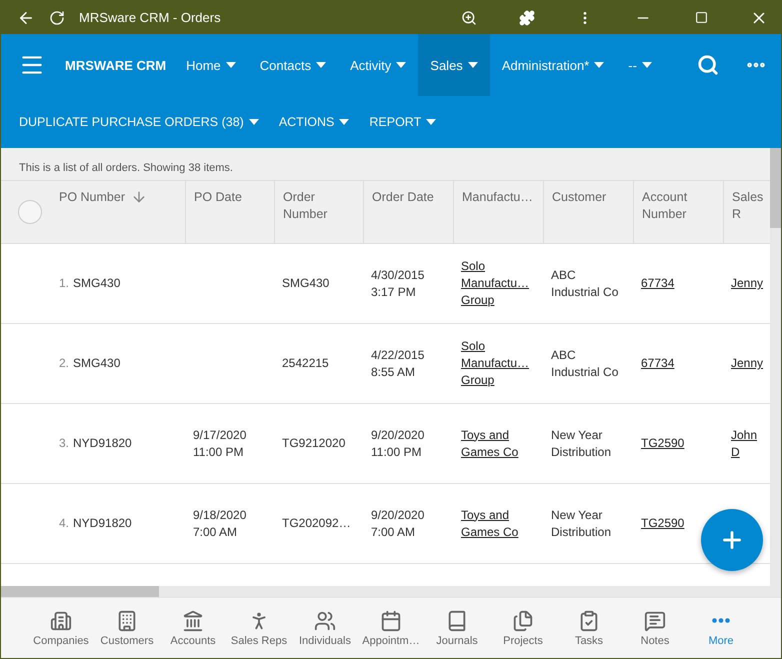 The height and width of the screenshot is (659, 782). What do you see at coordinates (30, 212) in the screenshot?
I see `select-all-checkbox` at bounding box center [30, 212].